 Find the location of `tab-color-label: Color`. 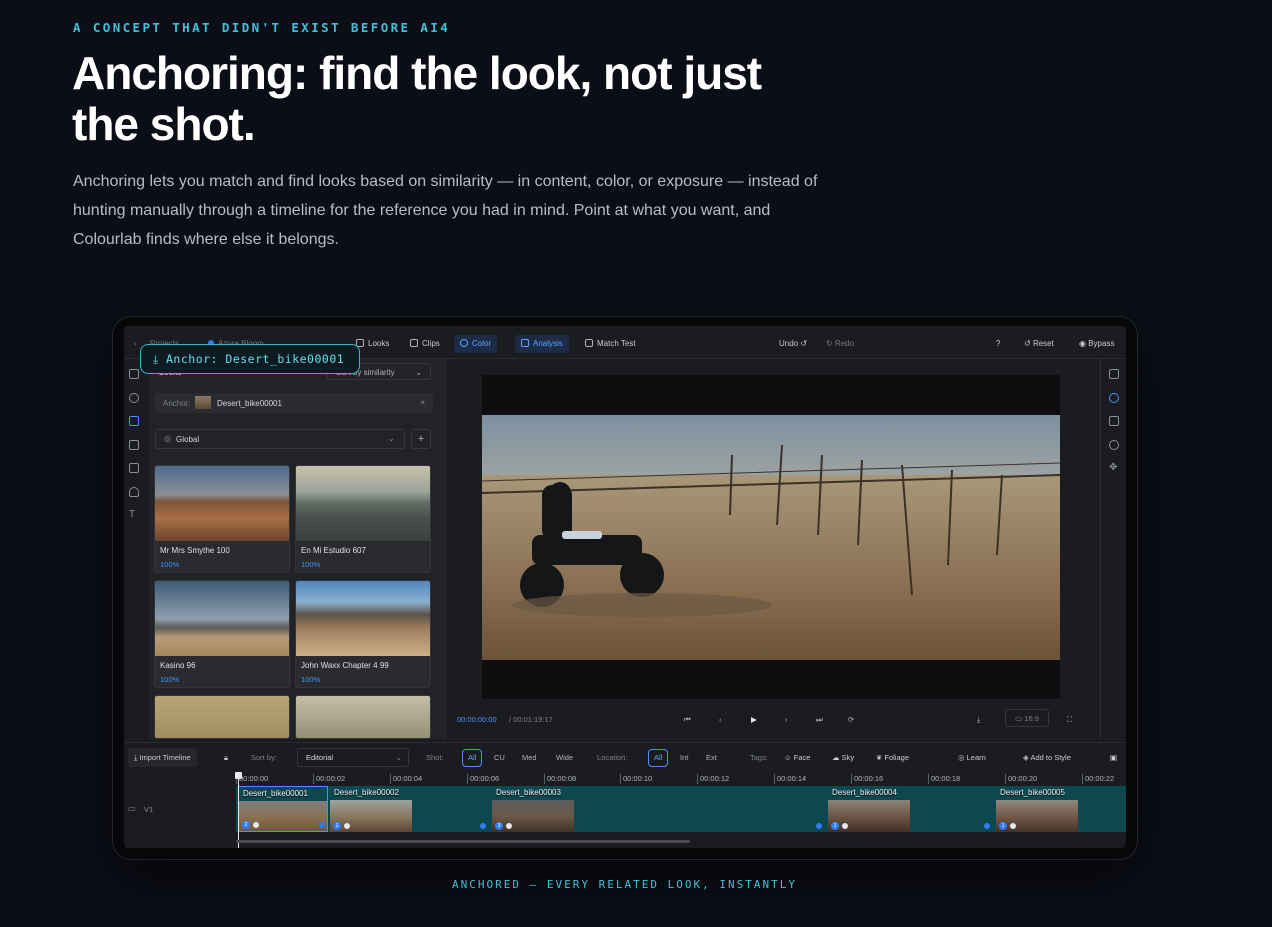

tab-color-label: Color is located at coordinates (482, 343).